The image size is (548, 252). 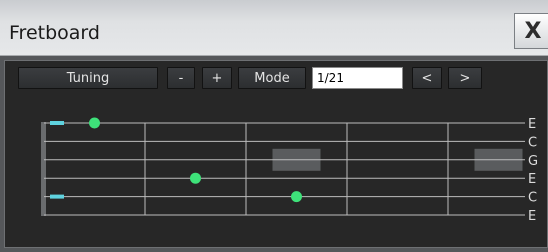 I want to click on string-label-2: G, so click(x=533, y=161).